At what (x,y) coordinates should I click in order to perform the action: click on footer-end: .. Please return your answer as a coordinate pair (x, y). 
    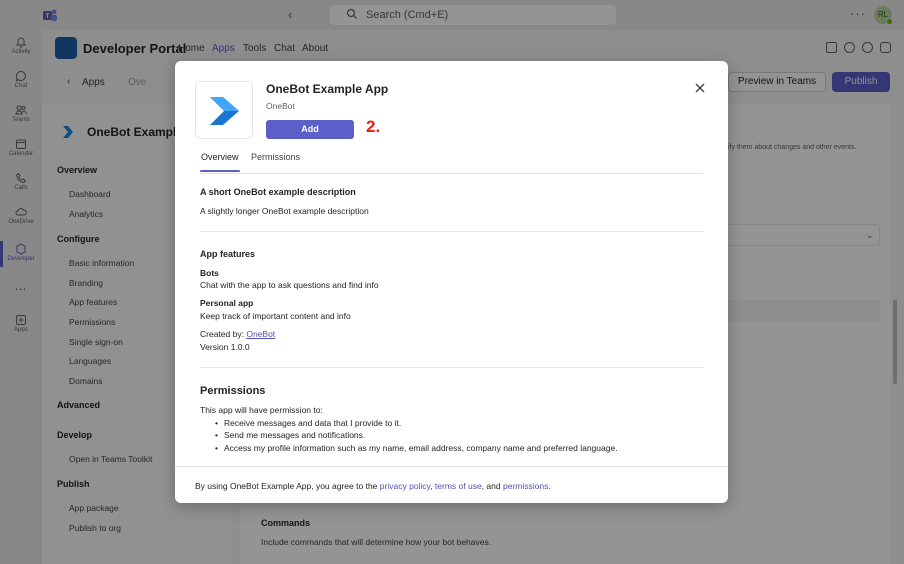
    Looking at the image, I should click on (549, 486).